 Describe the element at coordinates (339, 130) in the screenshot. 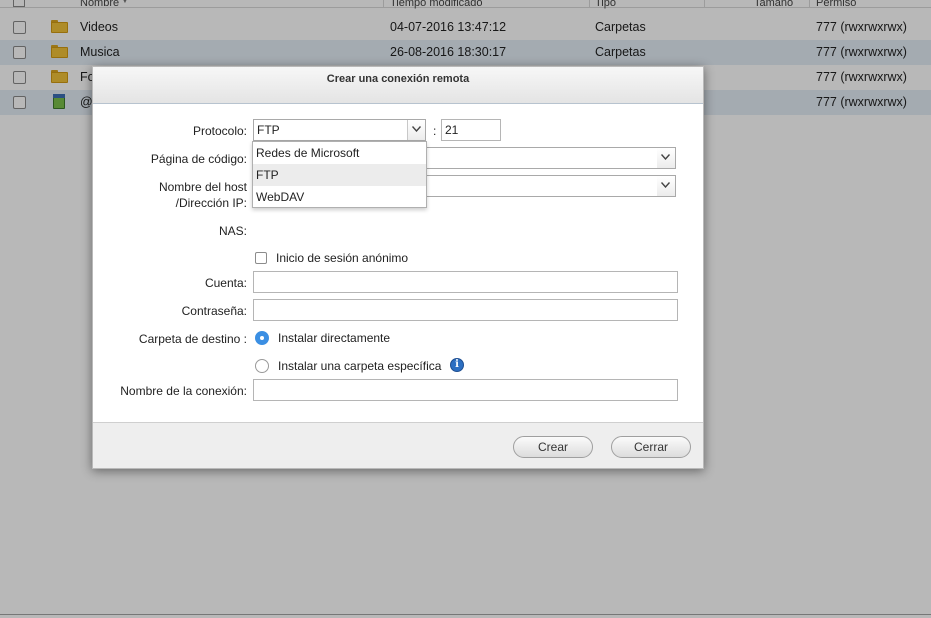

I see `protocol-select: FTP` at that location.